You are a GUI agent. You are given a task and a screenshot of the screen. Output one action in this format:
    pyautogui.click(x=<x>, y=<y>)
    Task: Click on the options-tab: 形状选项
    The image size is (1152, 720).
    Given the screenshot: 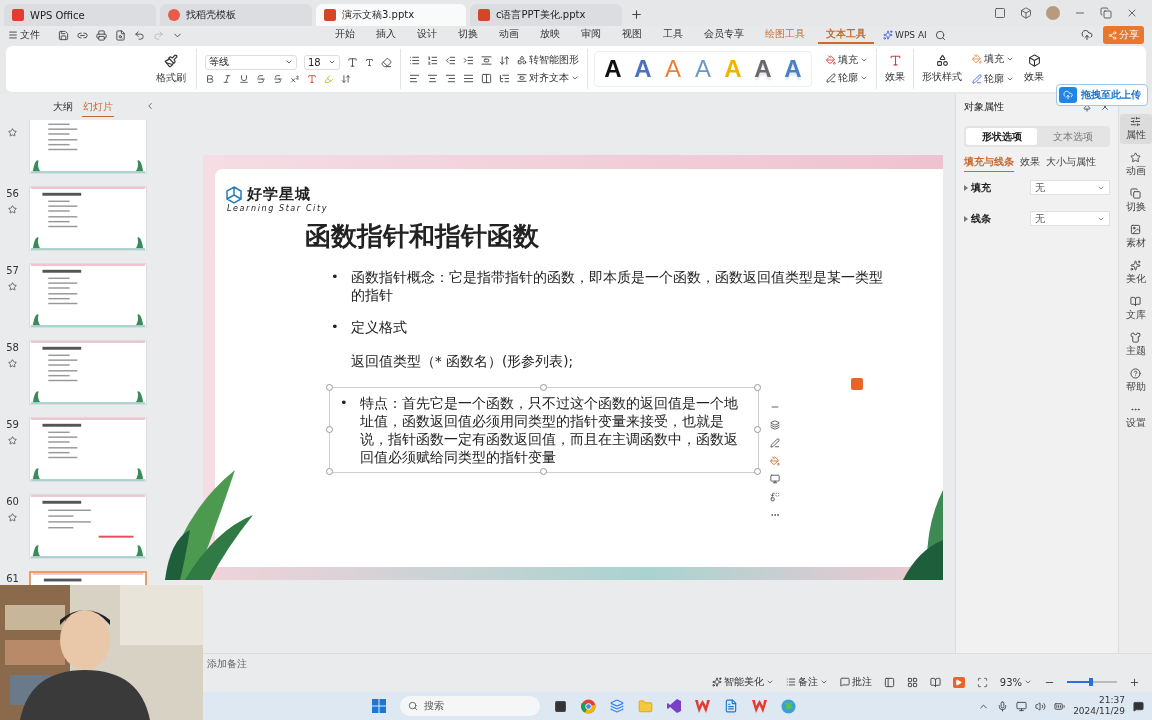 What is the action you would take?
    pyautogui.click(x=1001, y=136)
    